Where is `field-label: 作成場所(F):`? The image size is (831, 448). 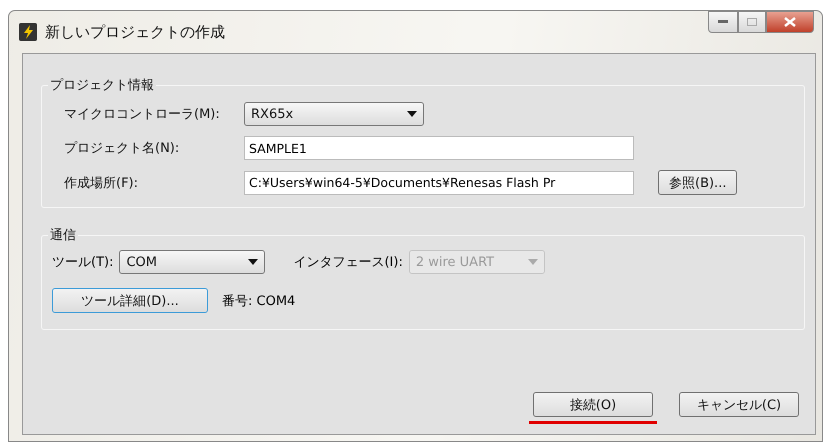
field-label: 作成場所(F): is located at coordinates (102, 183).